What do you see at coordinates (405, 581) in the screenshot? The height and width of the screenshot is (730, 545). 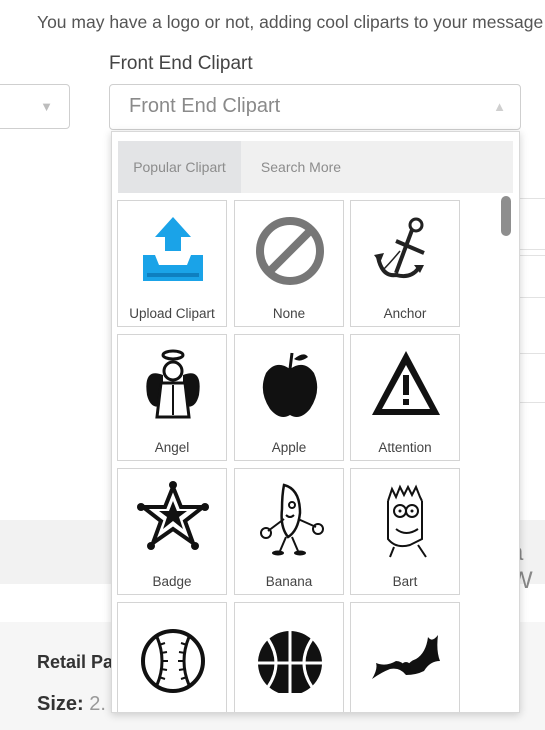 I see `clipart-label: Bart` at bounding box center [405, 581].